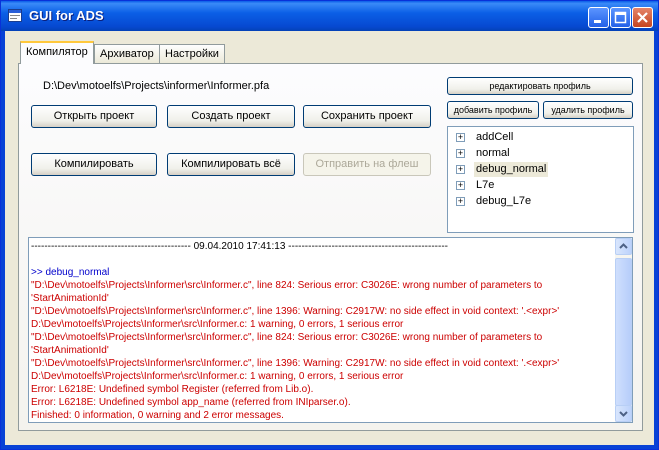  What do you see at coordinates (504, 201) in the screenshot?
I see `tree-item-label: debug_L7e` at bounding box center [504, 201].